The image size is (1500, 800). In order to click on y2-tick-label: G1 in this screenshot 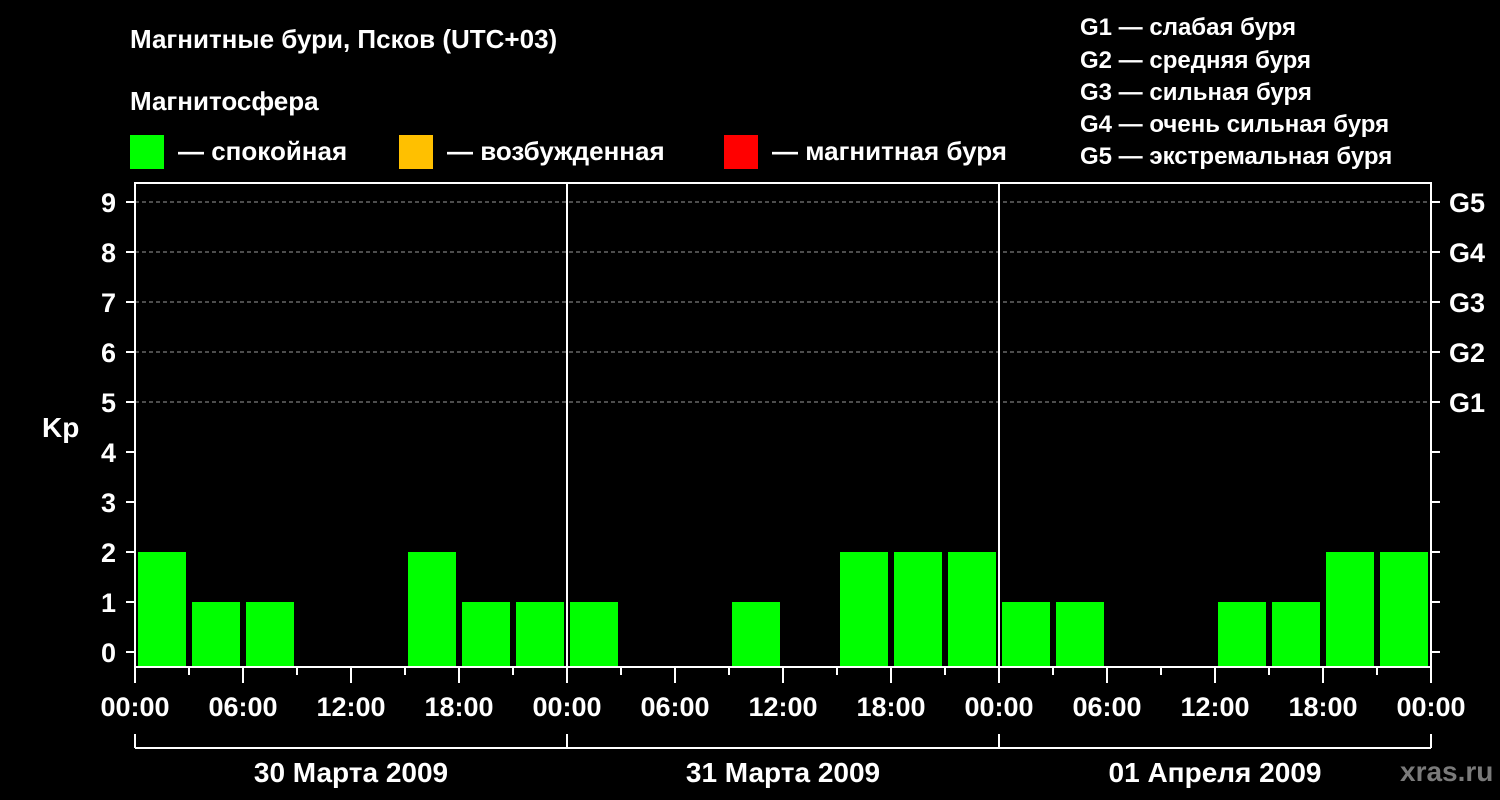, I will do `click(1467, 403)`.